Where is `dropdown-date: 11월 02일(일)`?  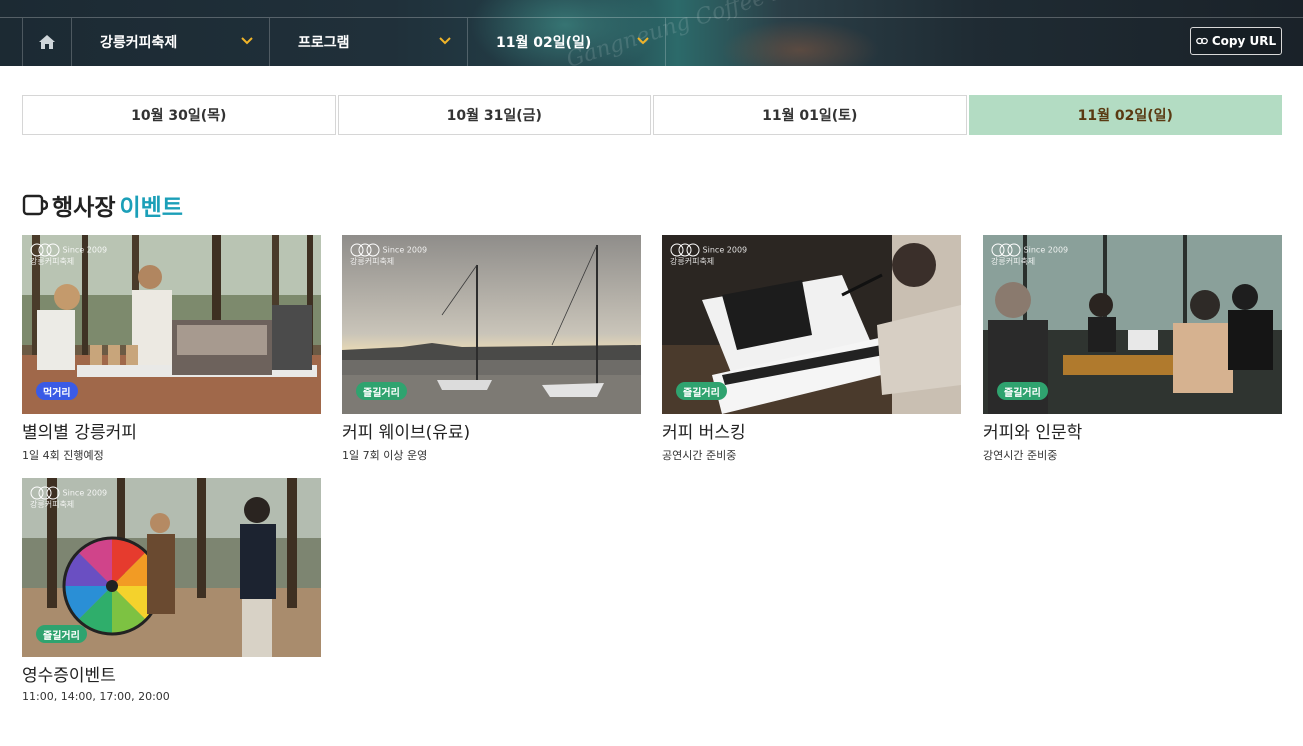
dropdown-date: 11월 02일(일) is located at coordinates (567, 42).